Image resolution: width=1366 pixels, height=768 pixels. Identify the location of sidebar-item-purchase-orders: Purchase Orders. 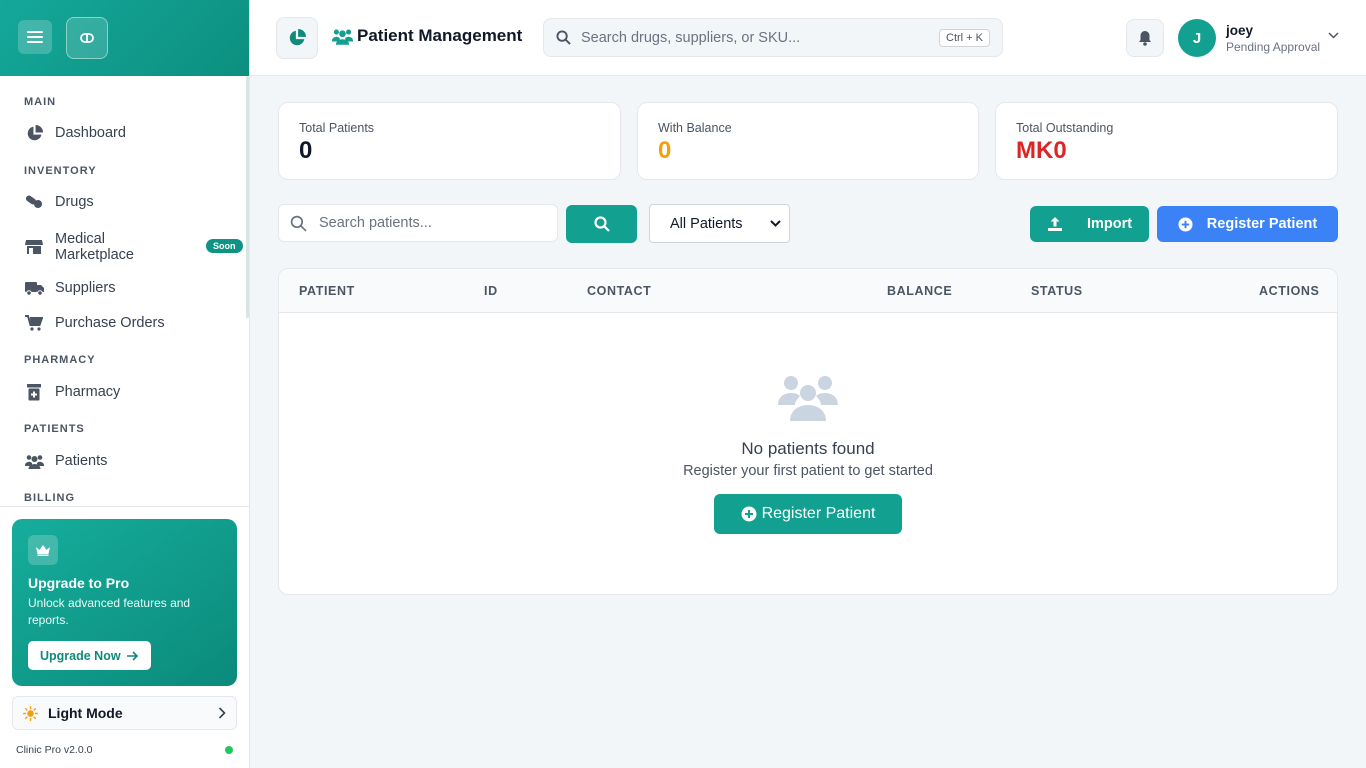
(124, 323).